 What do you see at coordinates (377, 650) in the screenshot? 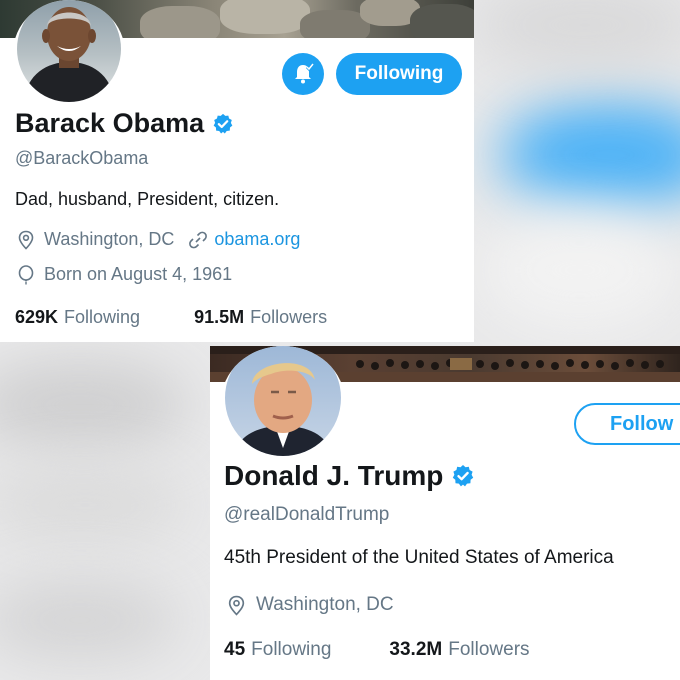
I see `profile-stats-row: 45 Following 33.2M Followers` at bounding box center [377, 650].